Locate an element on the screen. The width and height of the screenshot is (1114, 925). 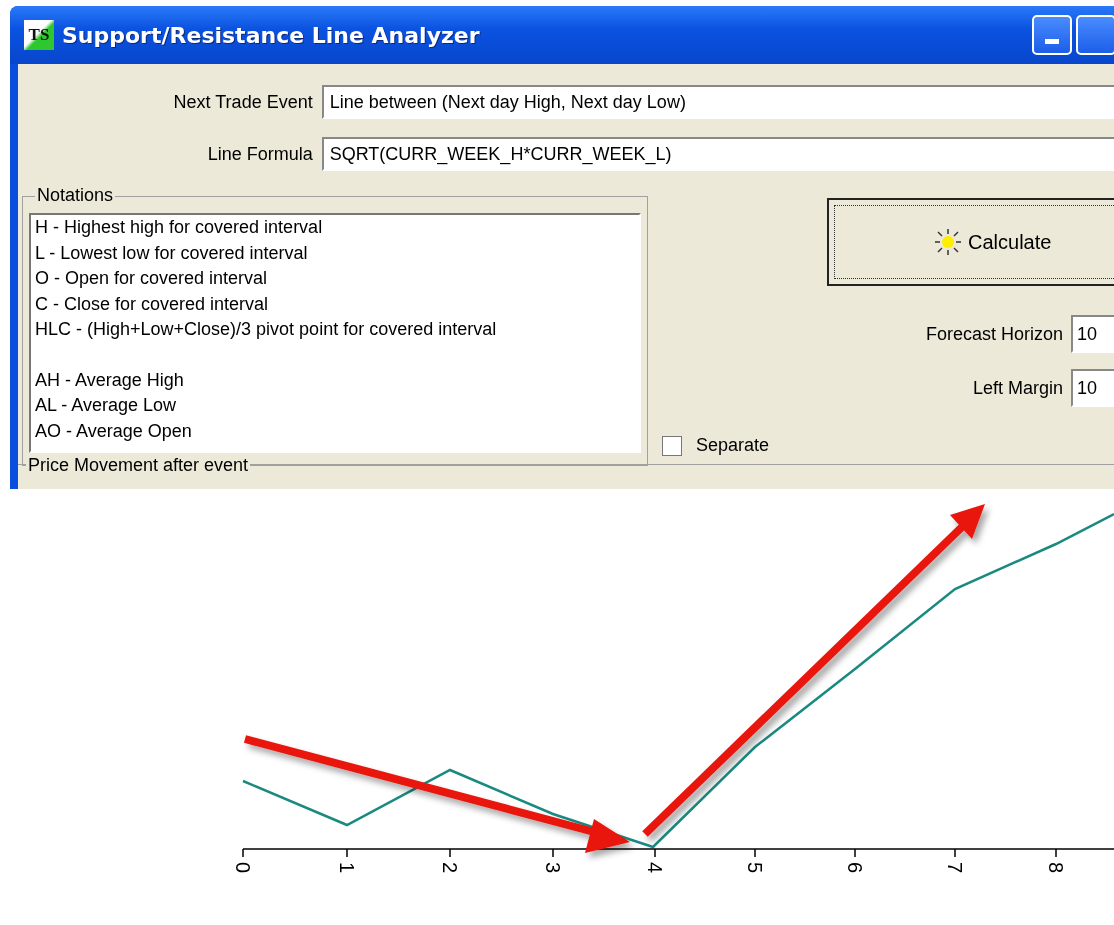
field-label: Line Formula is located at coordinates (259, 154).